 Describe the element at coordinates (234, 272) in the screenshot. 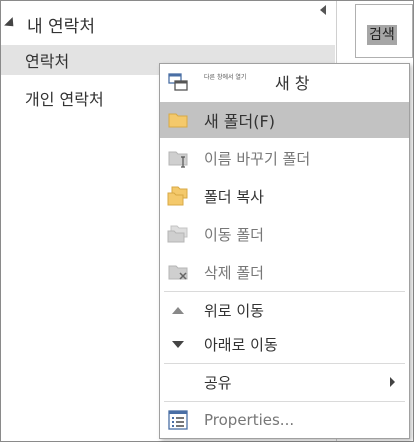

I see `menu-item-label: 삭제 폴더` at that location.